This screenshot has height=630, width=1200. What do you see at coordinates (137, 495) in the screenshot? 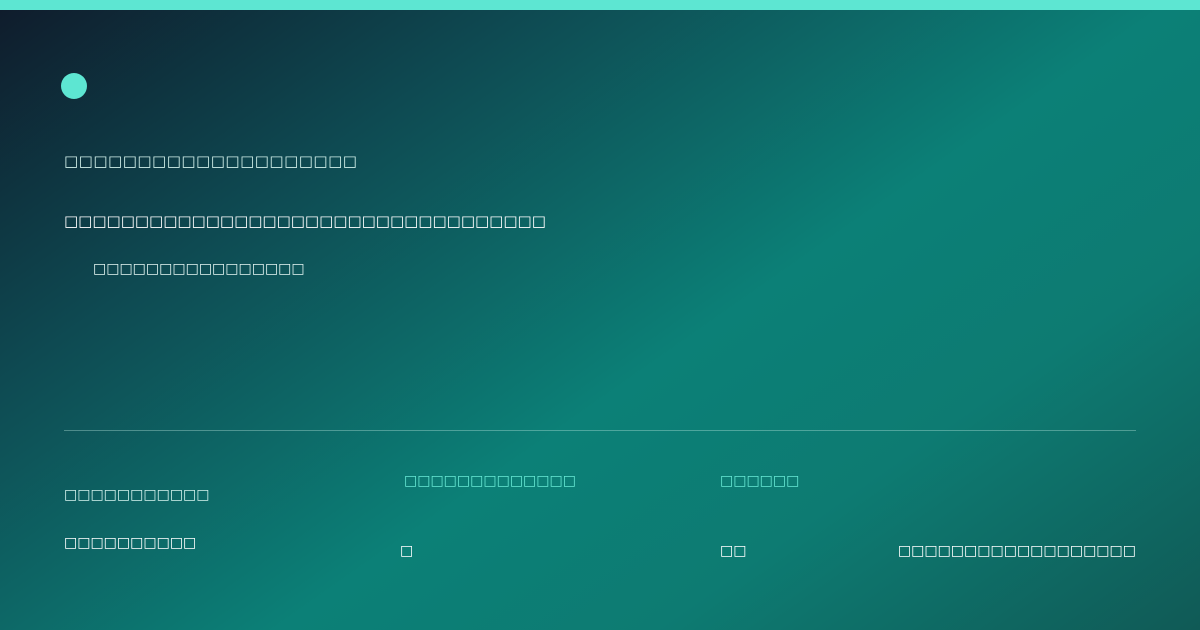
I see `footer-field-1-label: □□□□□□□□□□□` at bounding box center [137, 495].